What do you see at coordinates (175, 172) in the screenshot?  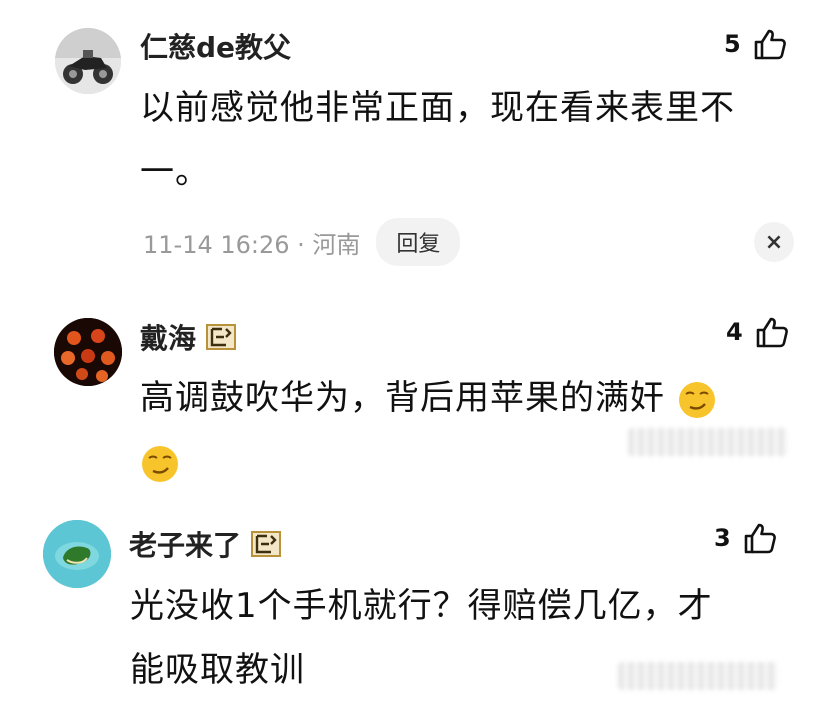 I see `comment-text-line: 一。` at bounding box center [175, 172].